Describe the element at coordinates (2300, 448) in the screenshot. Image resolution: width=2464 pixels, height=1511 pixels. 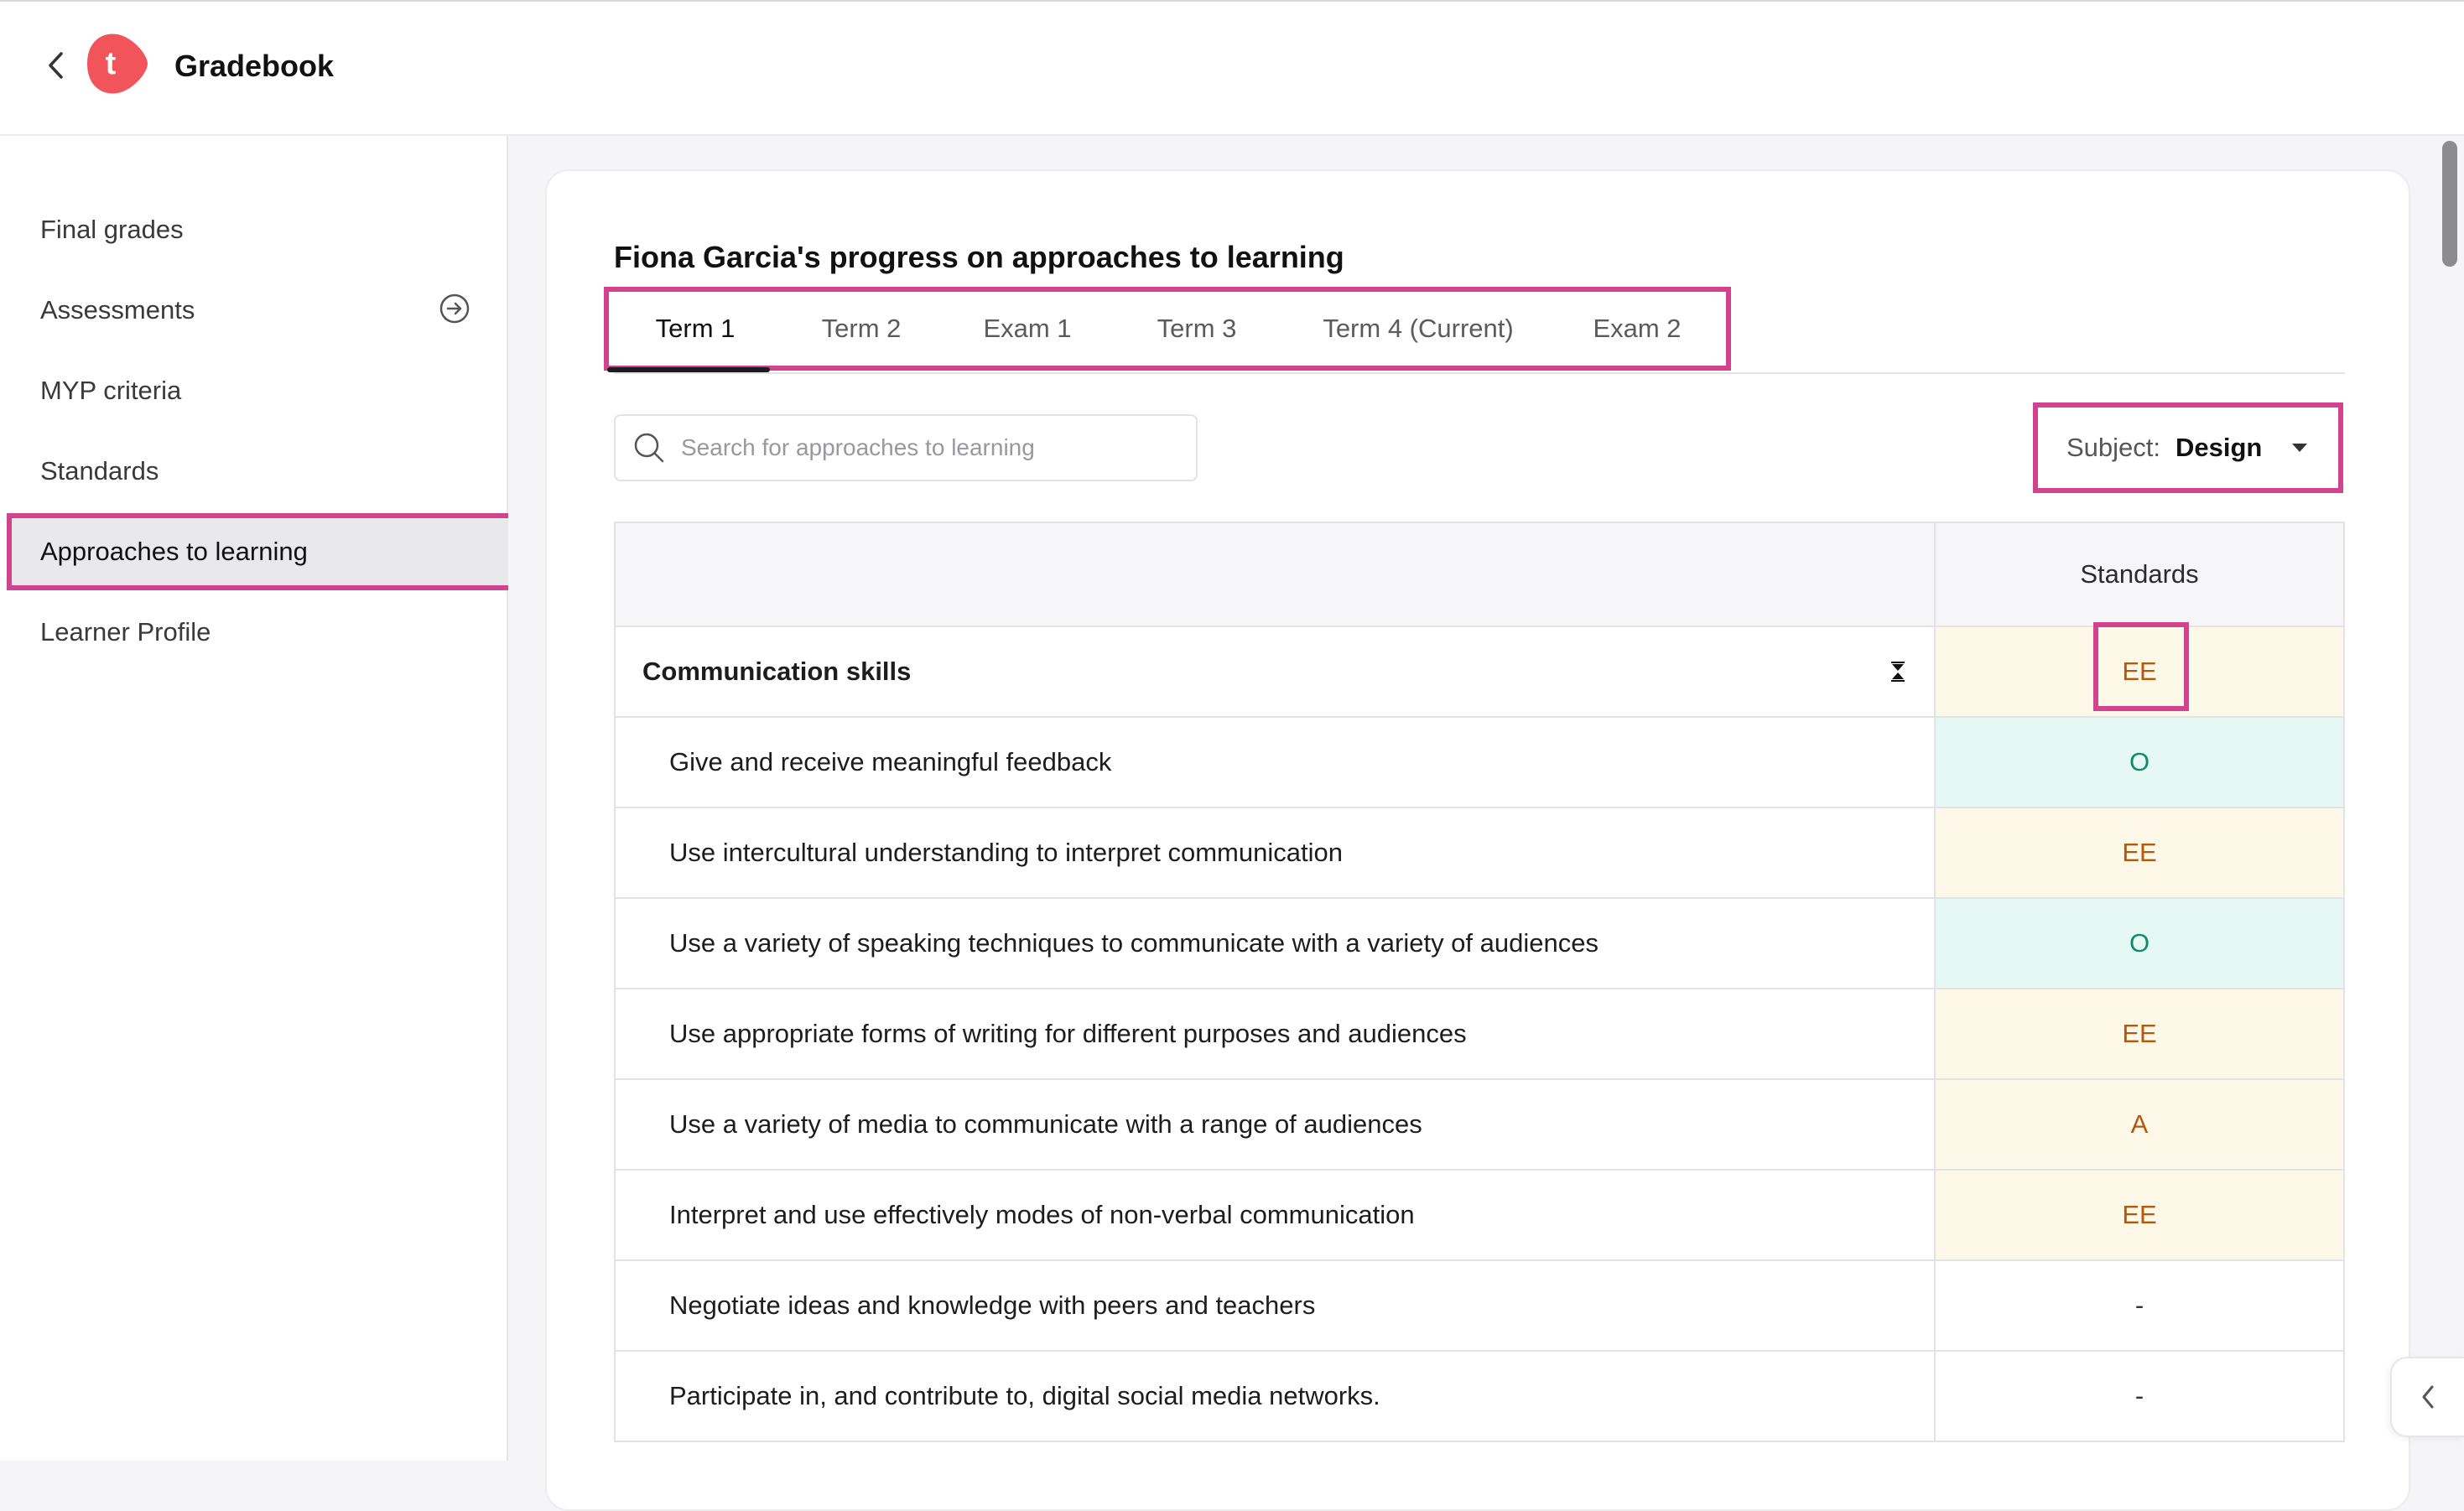
I see `caret-down-icon` at that location.